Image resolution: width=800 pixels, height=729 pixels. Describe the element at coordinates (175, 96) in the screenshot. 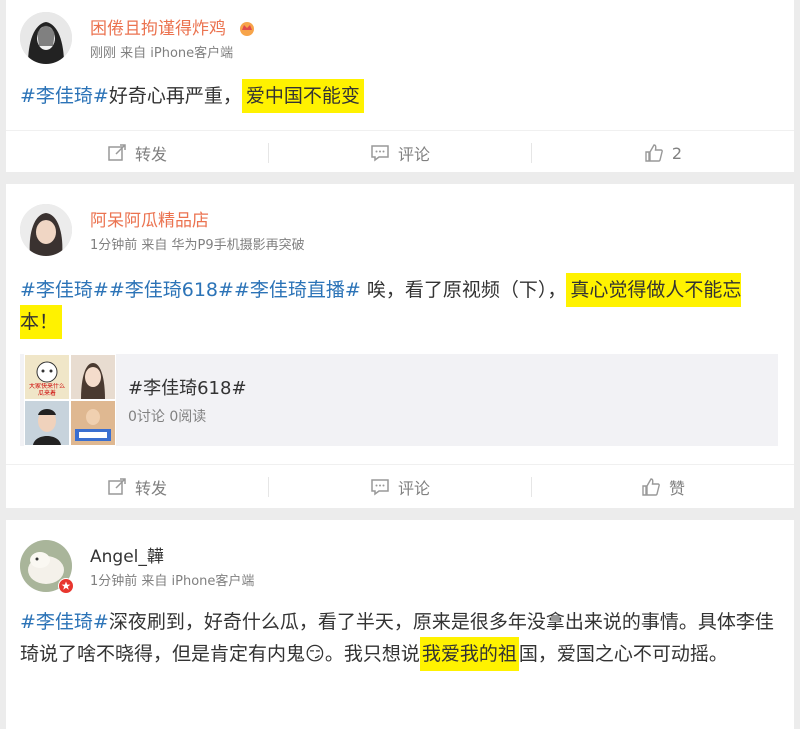

I see `text-segment: 好奇心再严重，` at that location.